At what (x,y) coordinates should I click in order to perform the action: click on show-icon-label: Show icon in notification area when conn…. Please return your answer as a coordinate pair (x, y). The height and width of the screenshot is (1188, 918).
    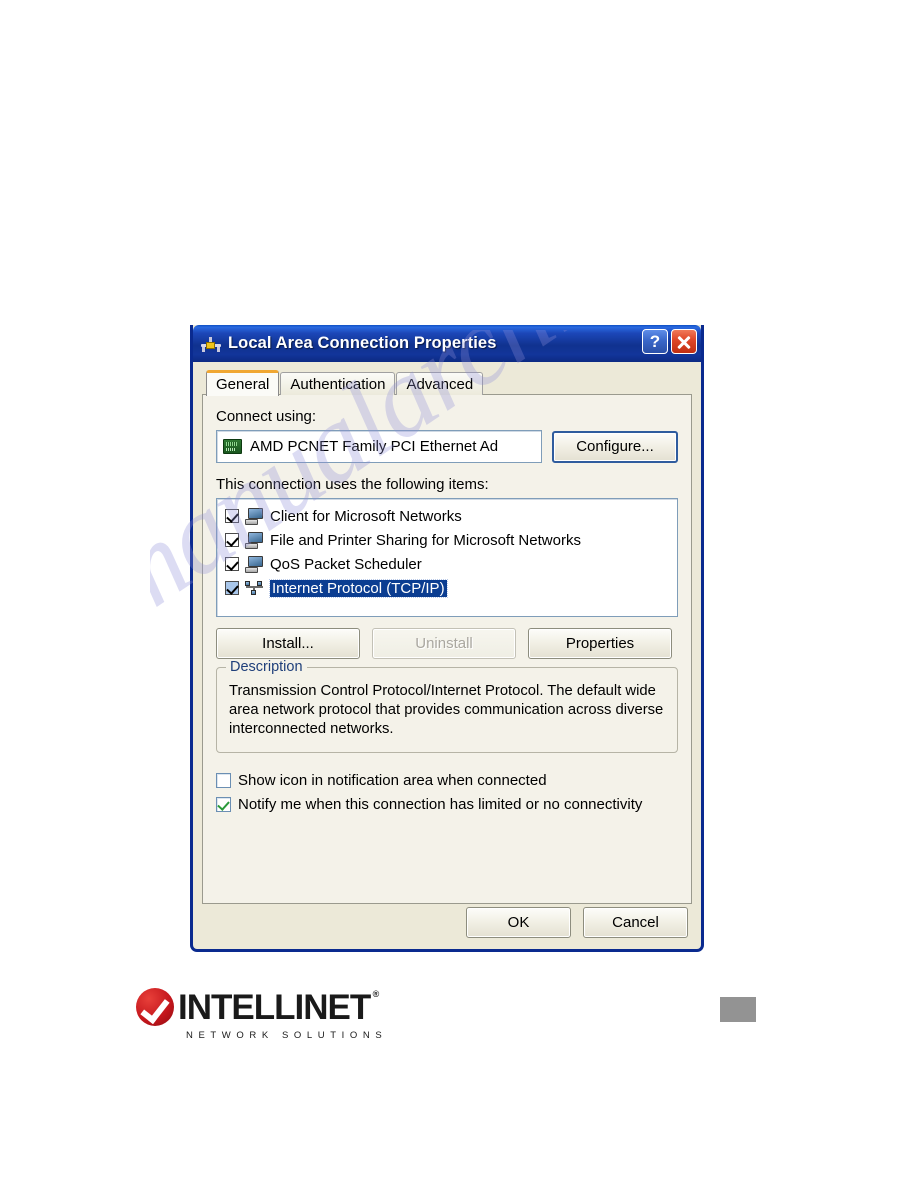
    Looking at the image, I should click on (392, 780).